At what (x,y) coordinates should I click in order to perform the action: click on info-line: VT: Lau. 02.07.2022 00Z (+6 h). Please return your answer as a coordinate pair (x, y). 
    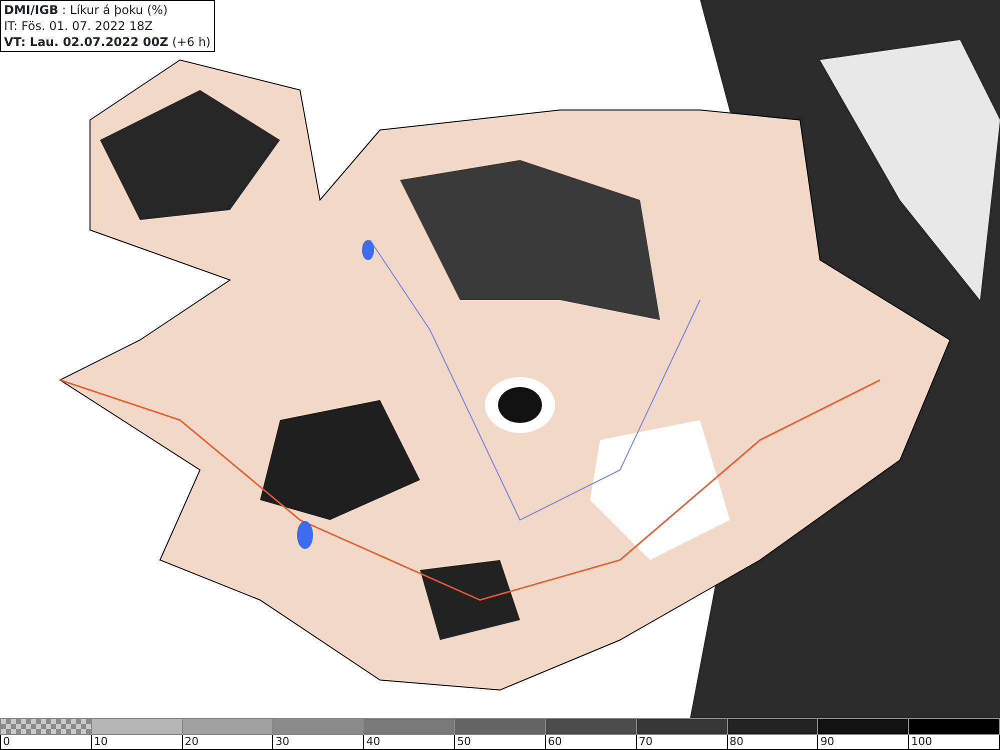
    Looking at the image, I should click on (107, 42).